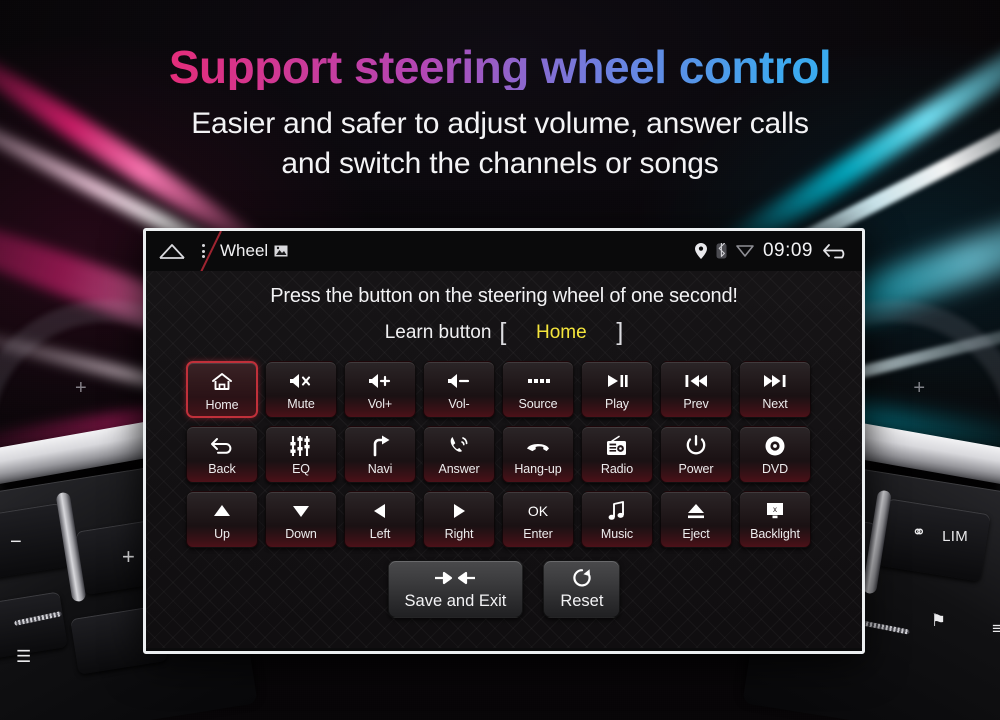  I want to click on right-wheel-key-lim-label: LIM, so click(955, 536).